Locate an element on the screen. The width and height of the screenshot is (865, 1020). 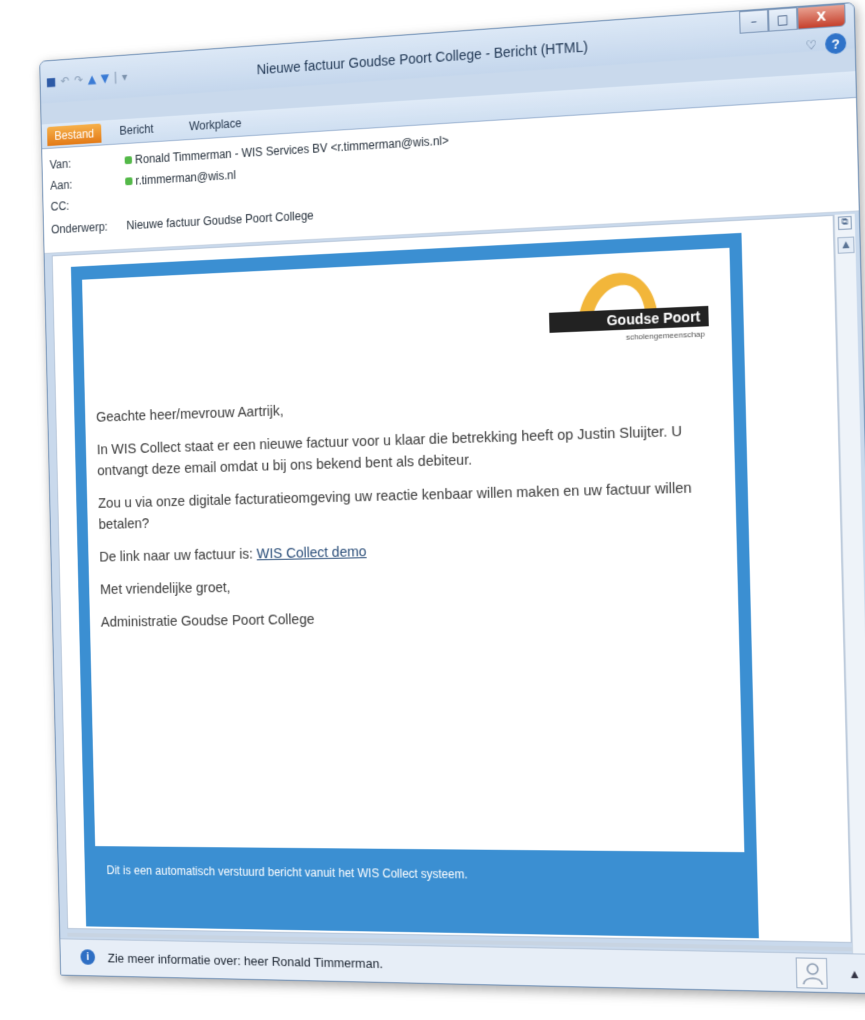
to-row: Aan: r.timmerman@wis.nl is located at coordinates (143, 180).